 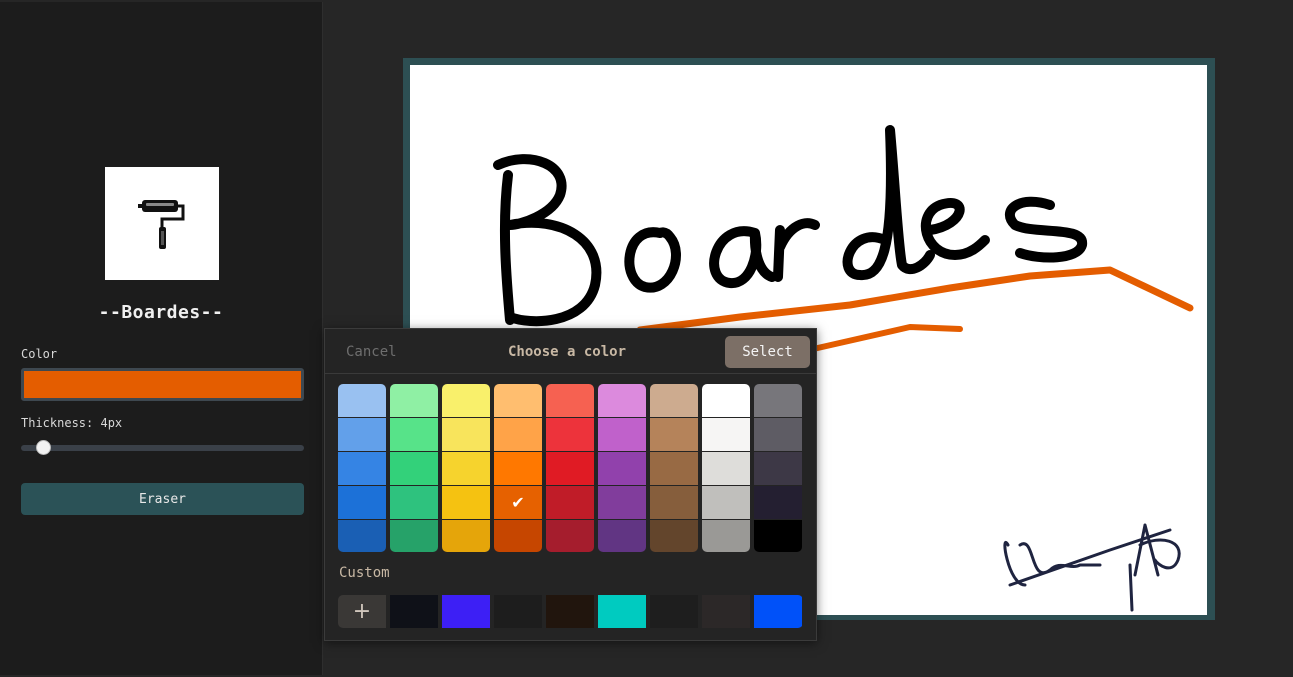 What do you see at coordinates (161, 312) in the screenshot?
I see `app-title: --Boardes--` at bounding box center [161, 312].